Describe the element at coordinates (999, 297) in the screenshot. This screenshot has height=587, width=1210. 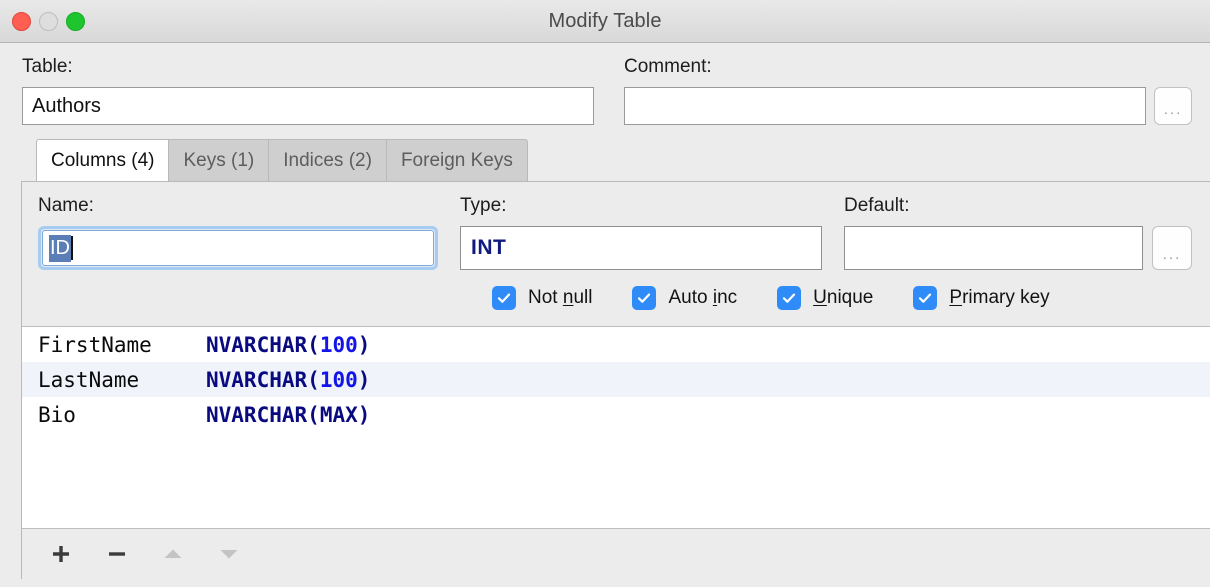
I see `checkbox-primary-key-label: Primary key` at that location.